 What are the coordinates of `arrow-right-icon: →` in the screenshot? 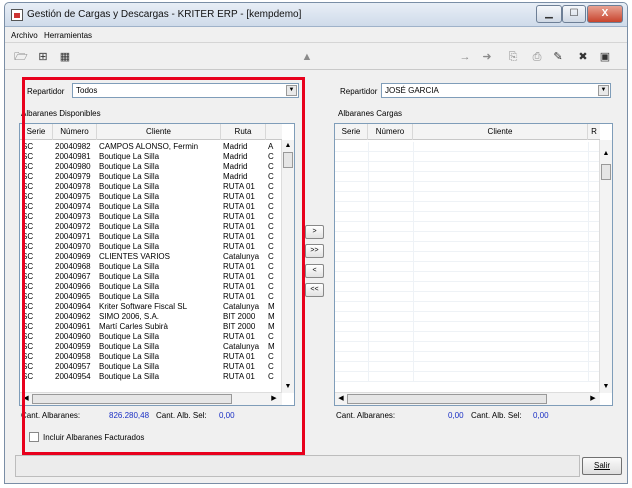 It's located at (465, 57).